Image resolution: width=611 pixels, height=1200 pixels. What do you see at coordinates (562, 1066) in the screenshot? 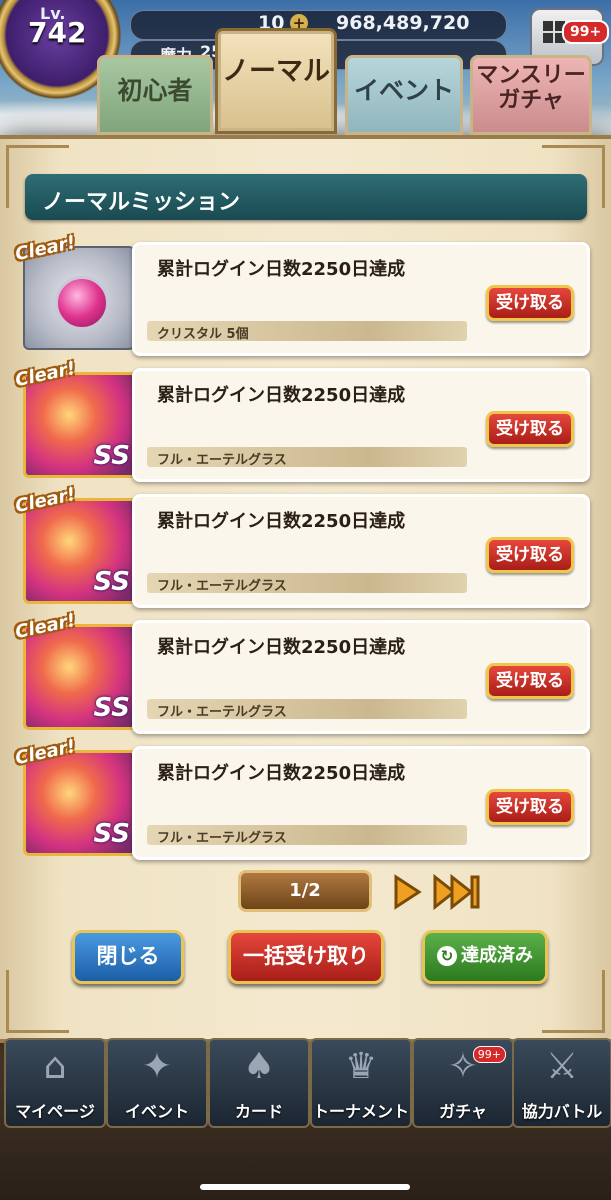
I see `battle-icon: ⚔` at bounding box center [562, 1066].